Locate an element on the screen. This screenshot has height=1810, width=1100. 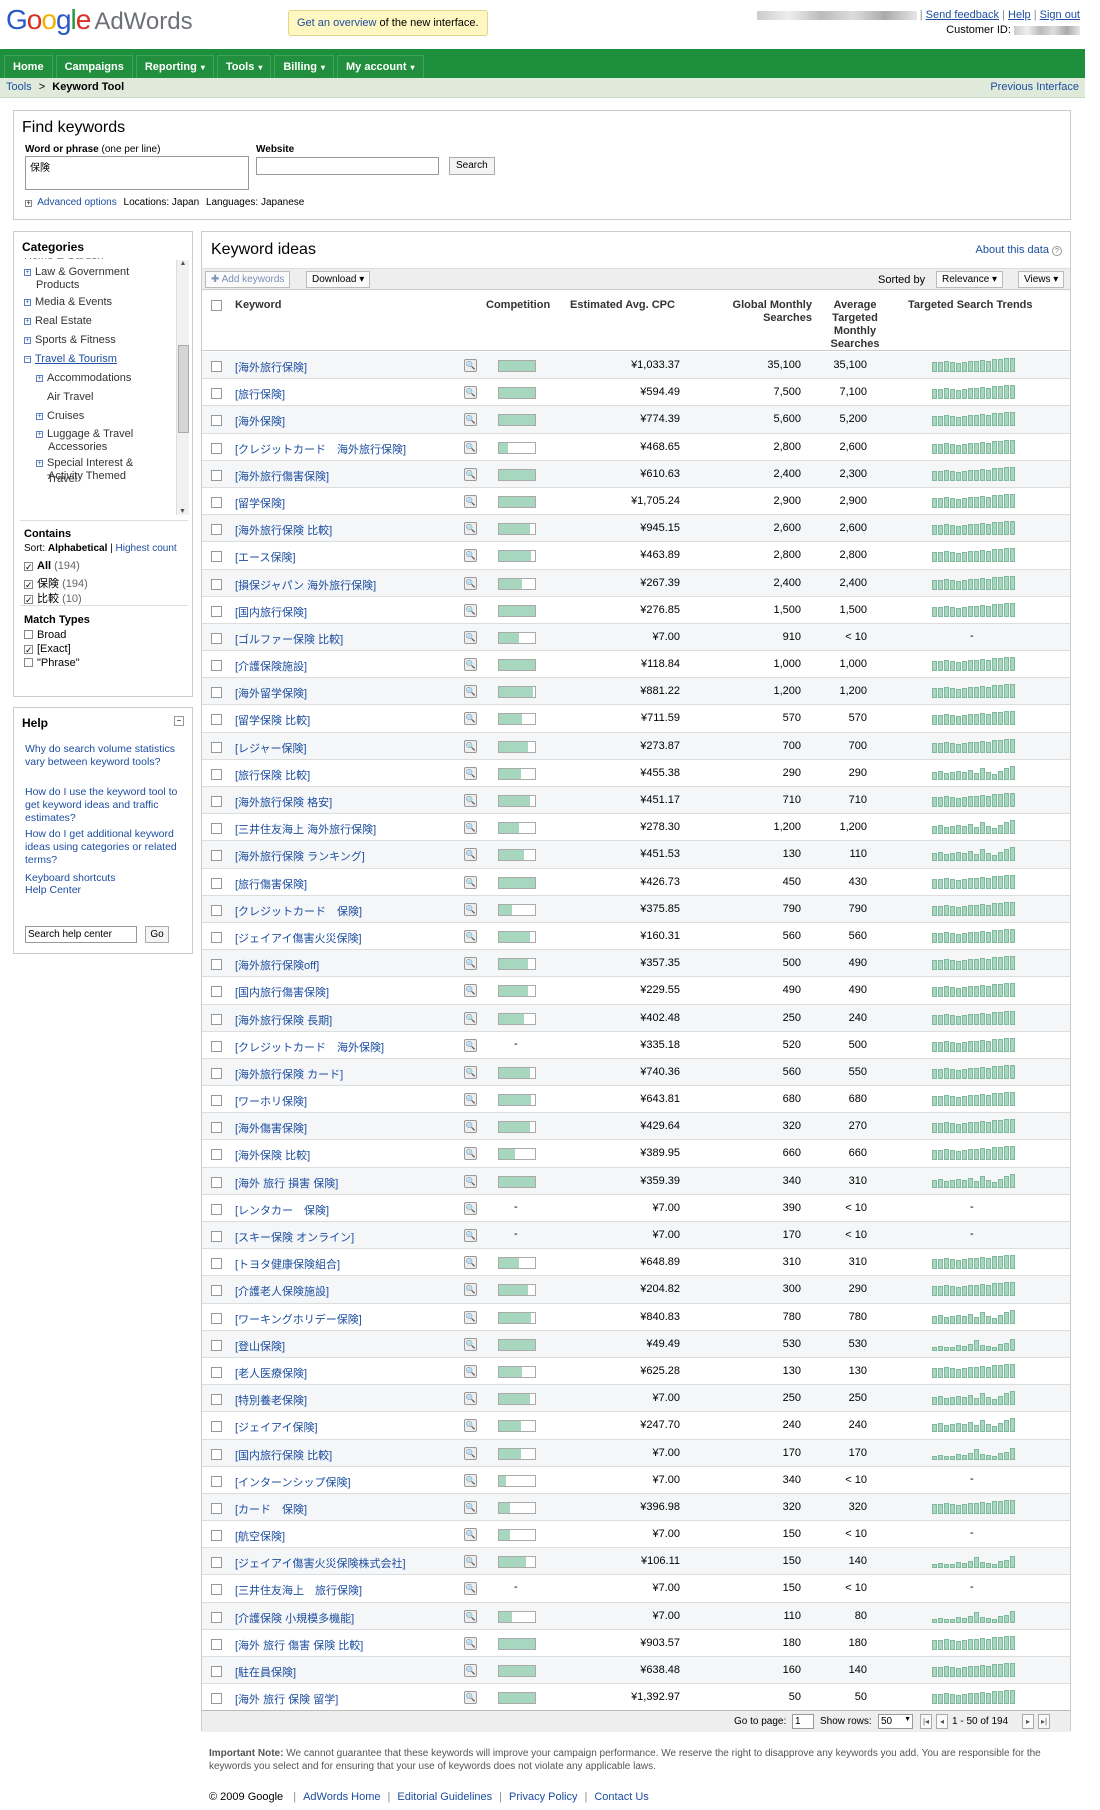
previous-interface-link: Previous Interface is located at coordinates (1034, 87).